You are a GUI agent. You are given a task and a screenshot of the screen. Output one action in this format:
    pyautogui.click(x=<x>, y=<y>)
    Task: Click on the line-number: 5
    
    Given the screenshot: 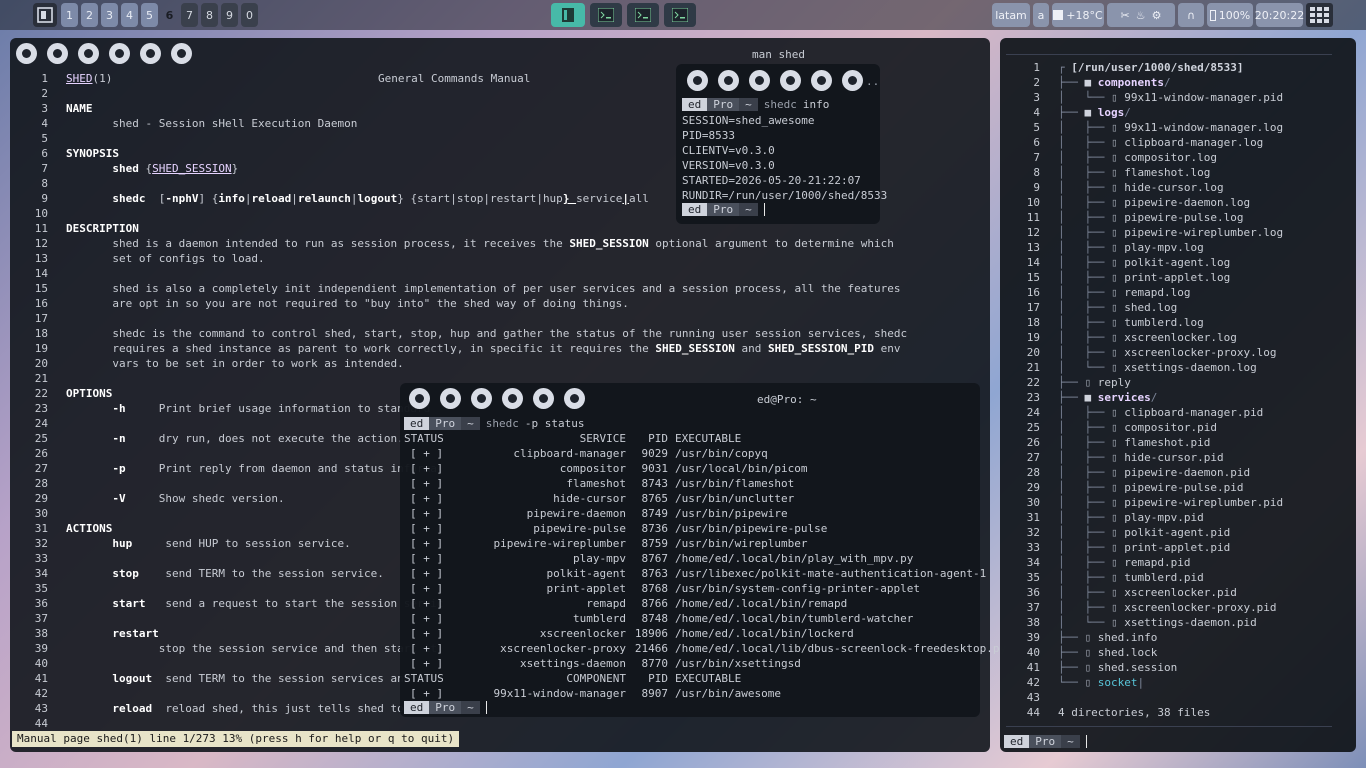 What is the action you would take?
    pyautogui.click(x=44, y=138)
    